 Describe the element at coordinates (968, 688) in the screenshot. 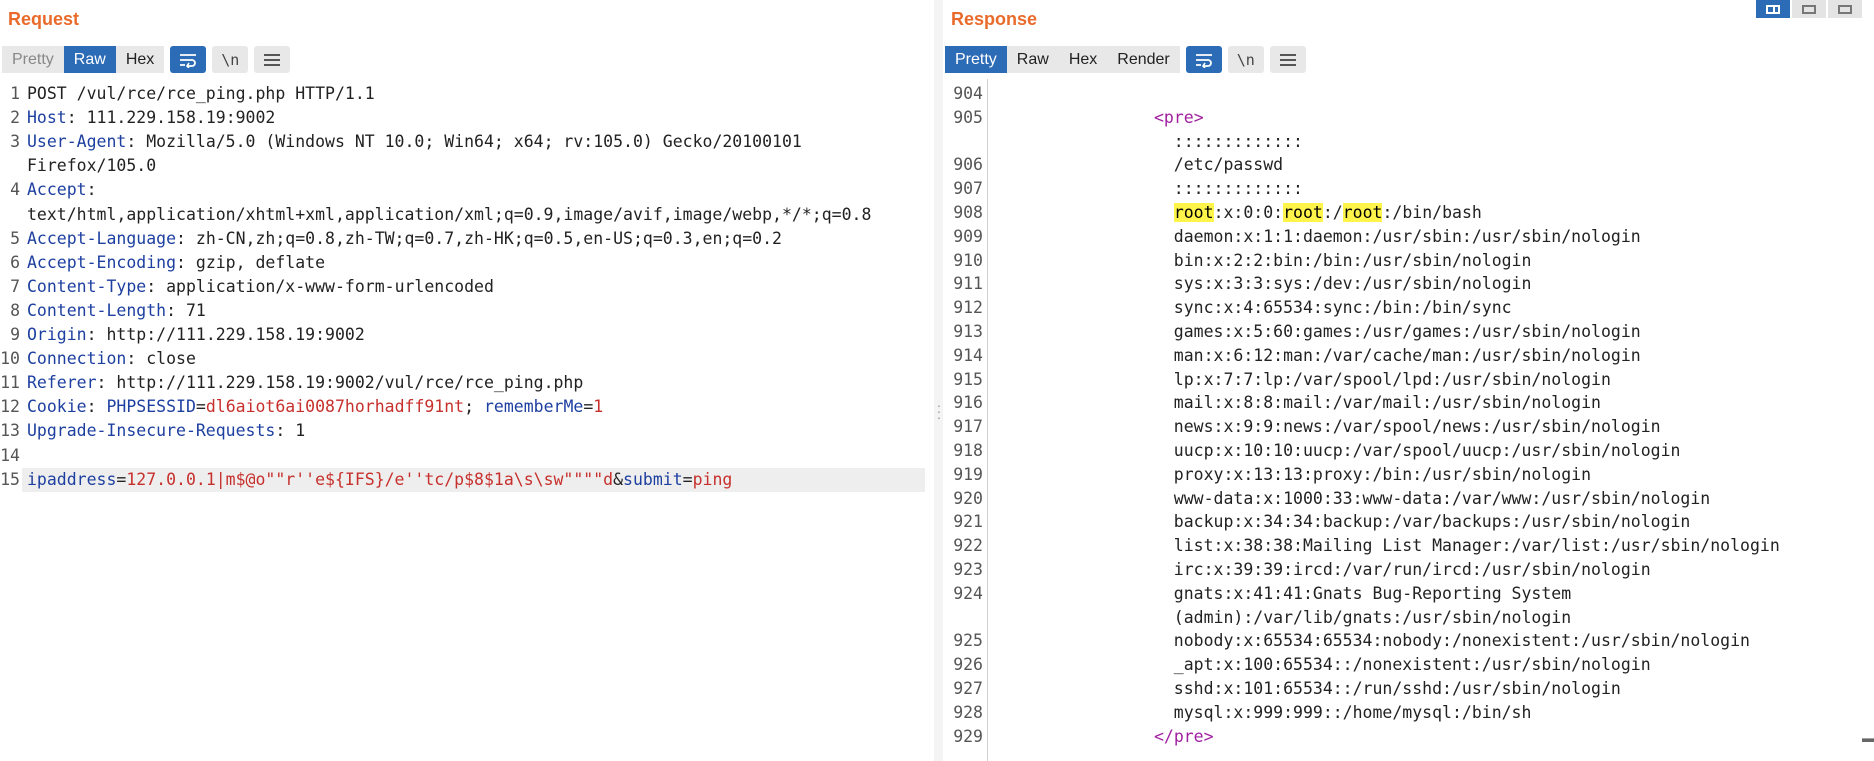

I see `line-number: 927` at that location.